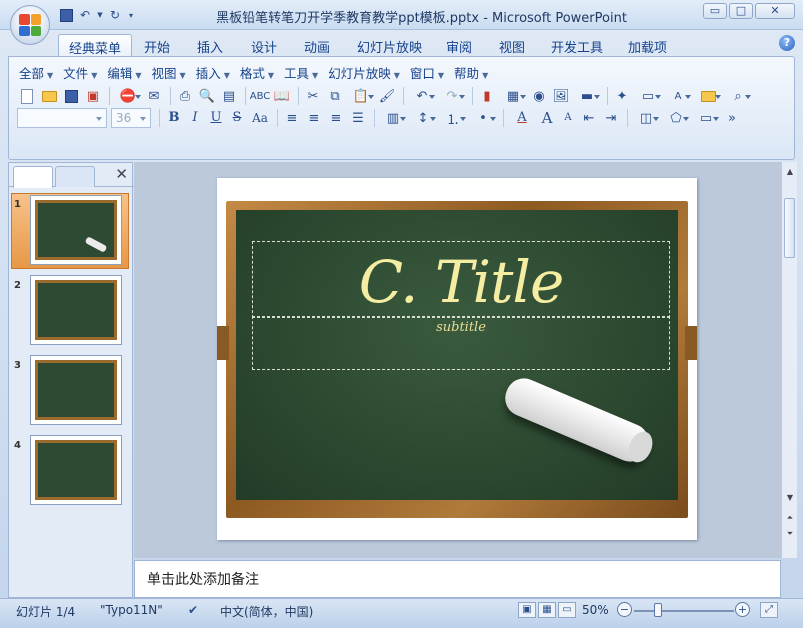 The width and height of the screenshot is (803, 628). I want to click on menu-edit: 编辑 ▼, so click(124, 72).